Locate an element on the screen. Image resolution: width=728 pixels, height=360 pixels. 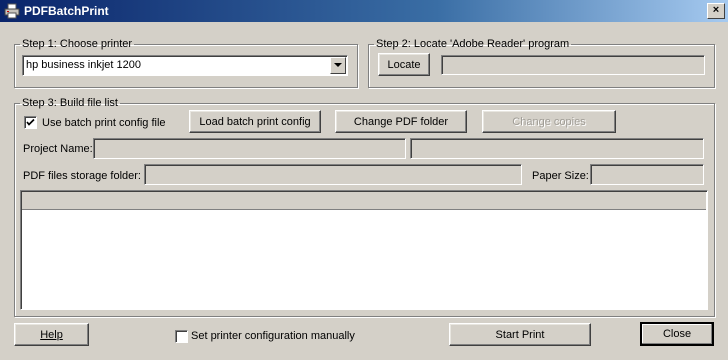
printer-icon is located at coordinates (12, 11).